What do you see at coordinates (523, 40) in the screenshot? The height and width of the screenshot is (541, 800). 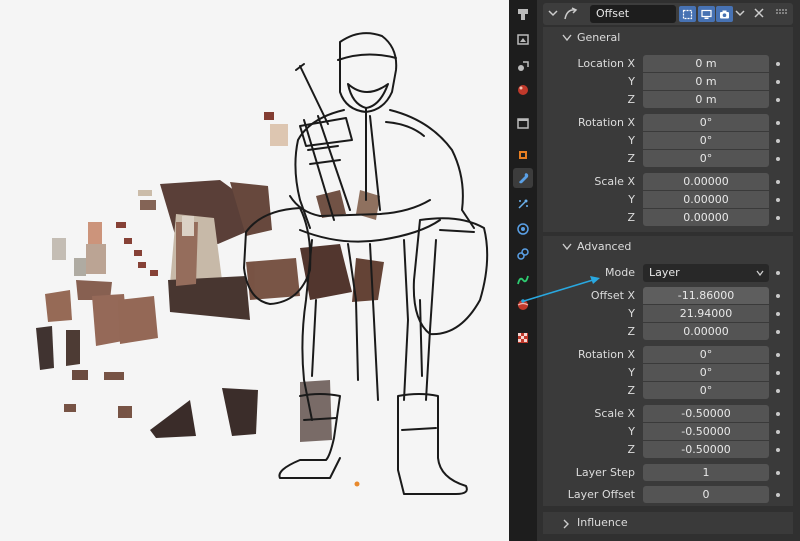 I see `render-tab` at bounding box center [523, 40].